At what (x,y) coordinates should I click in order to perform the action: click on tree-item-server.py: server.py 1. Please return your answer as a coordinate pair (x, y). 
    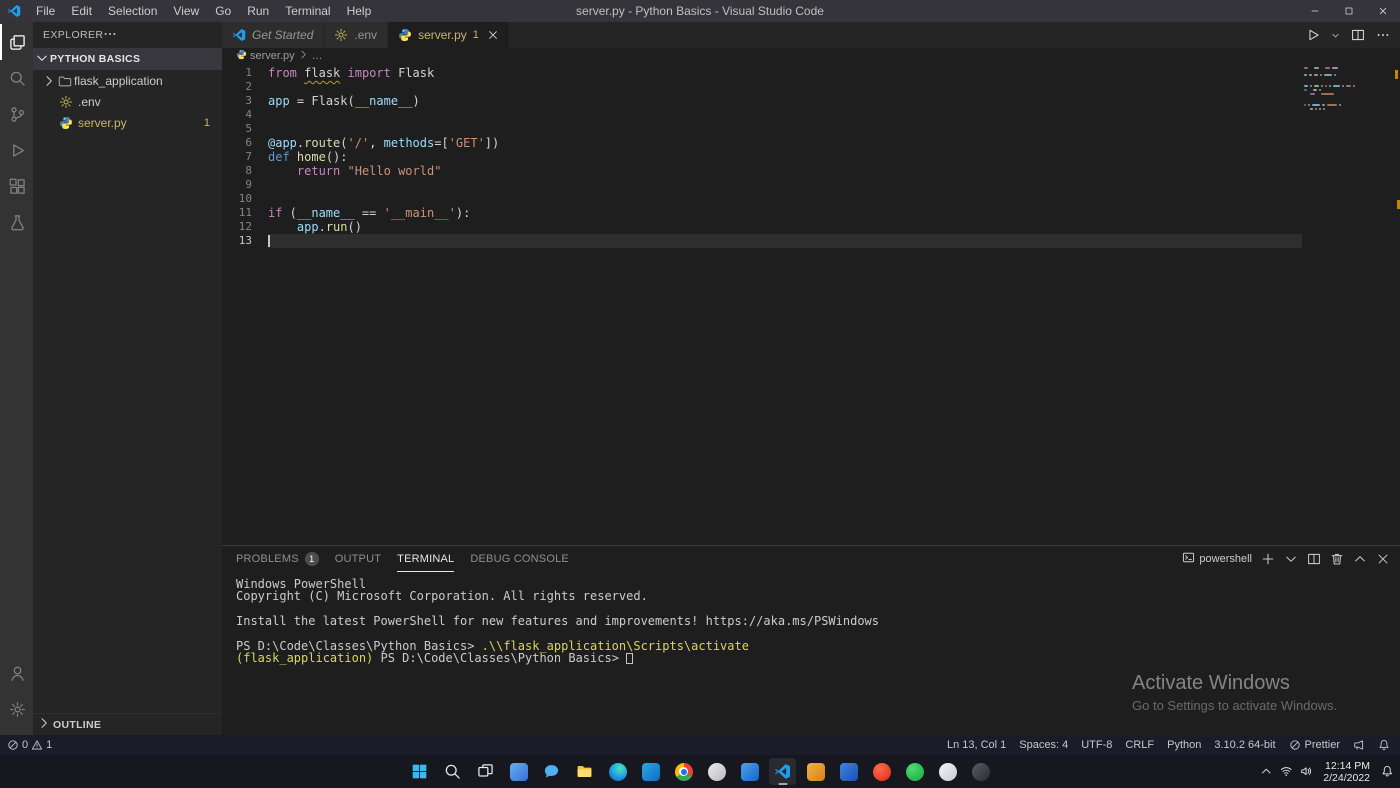
    Looking at the image, I should click on (127, 122).